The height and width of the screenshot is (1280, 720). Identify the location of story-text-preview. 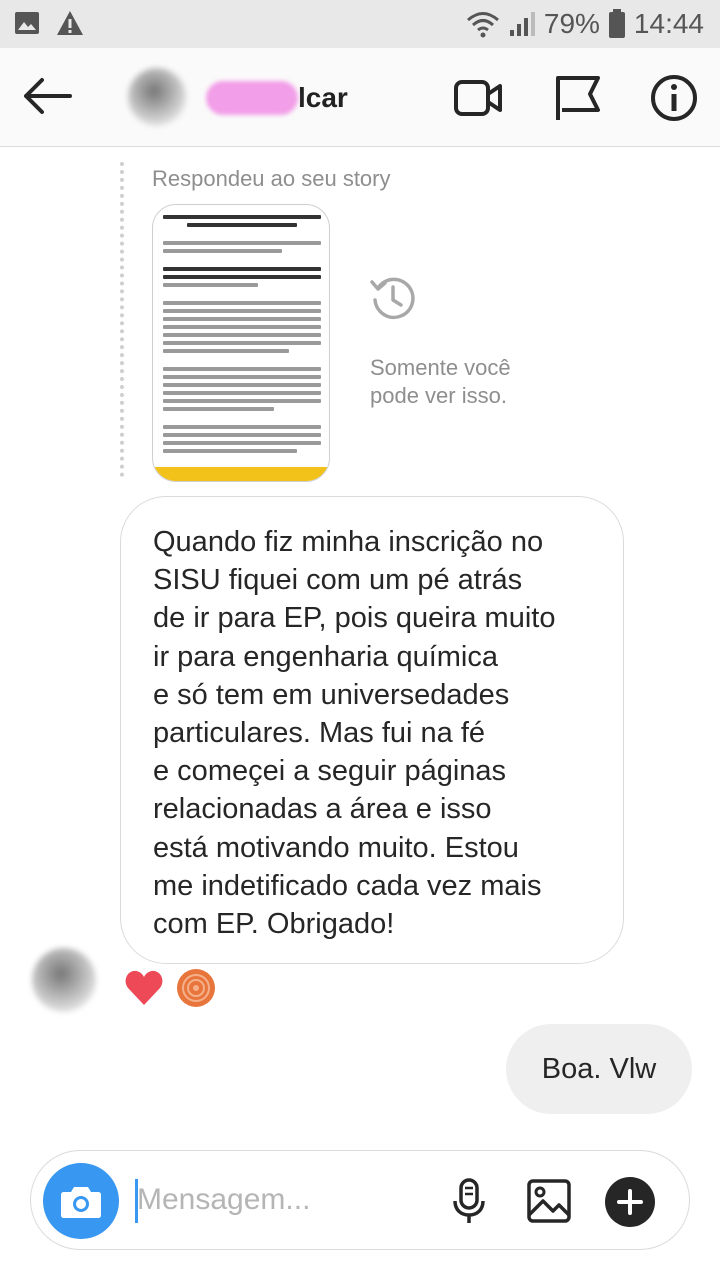
(242, 341).